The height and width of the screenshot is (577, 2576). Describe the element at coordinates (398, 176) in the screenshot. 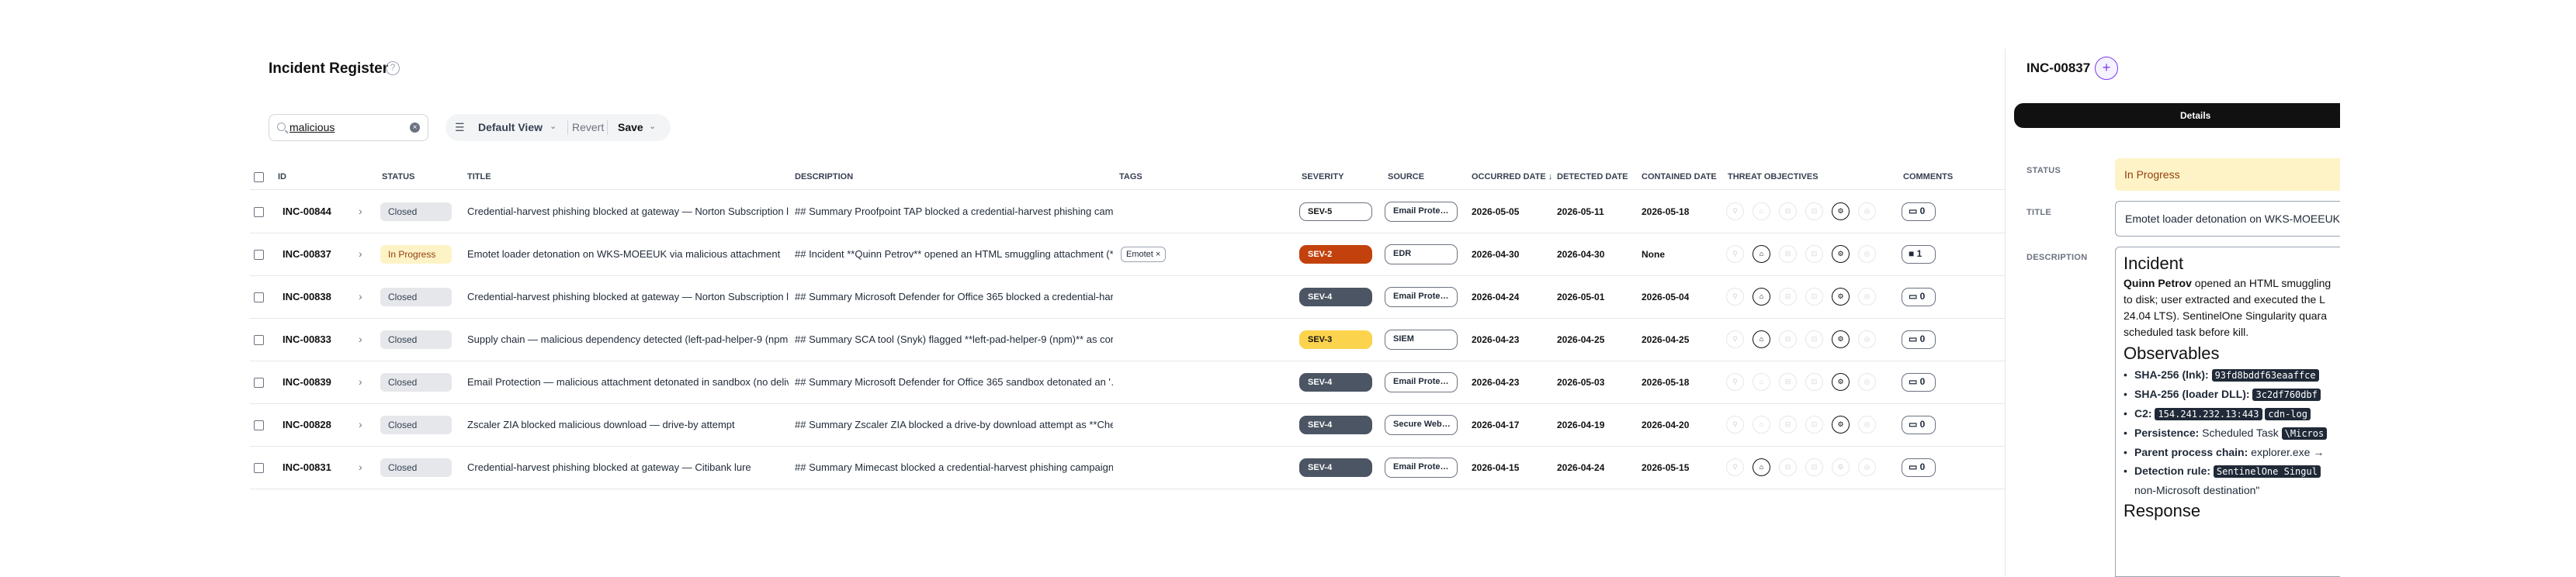

I see `col-status: STATUS` at that location.